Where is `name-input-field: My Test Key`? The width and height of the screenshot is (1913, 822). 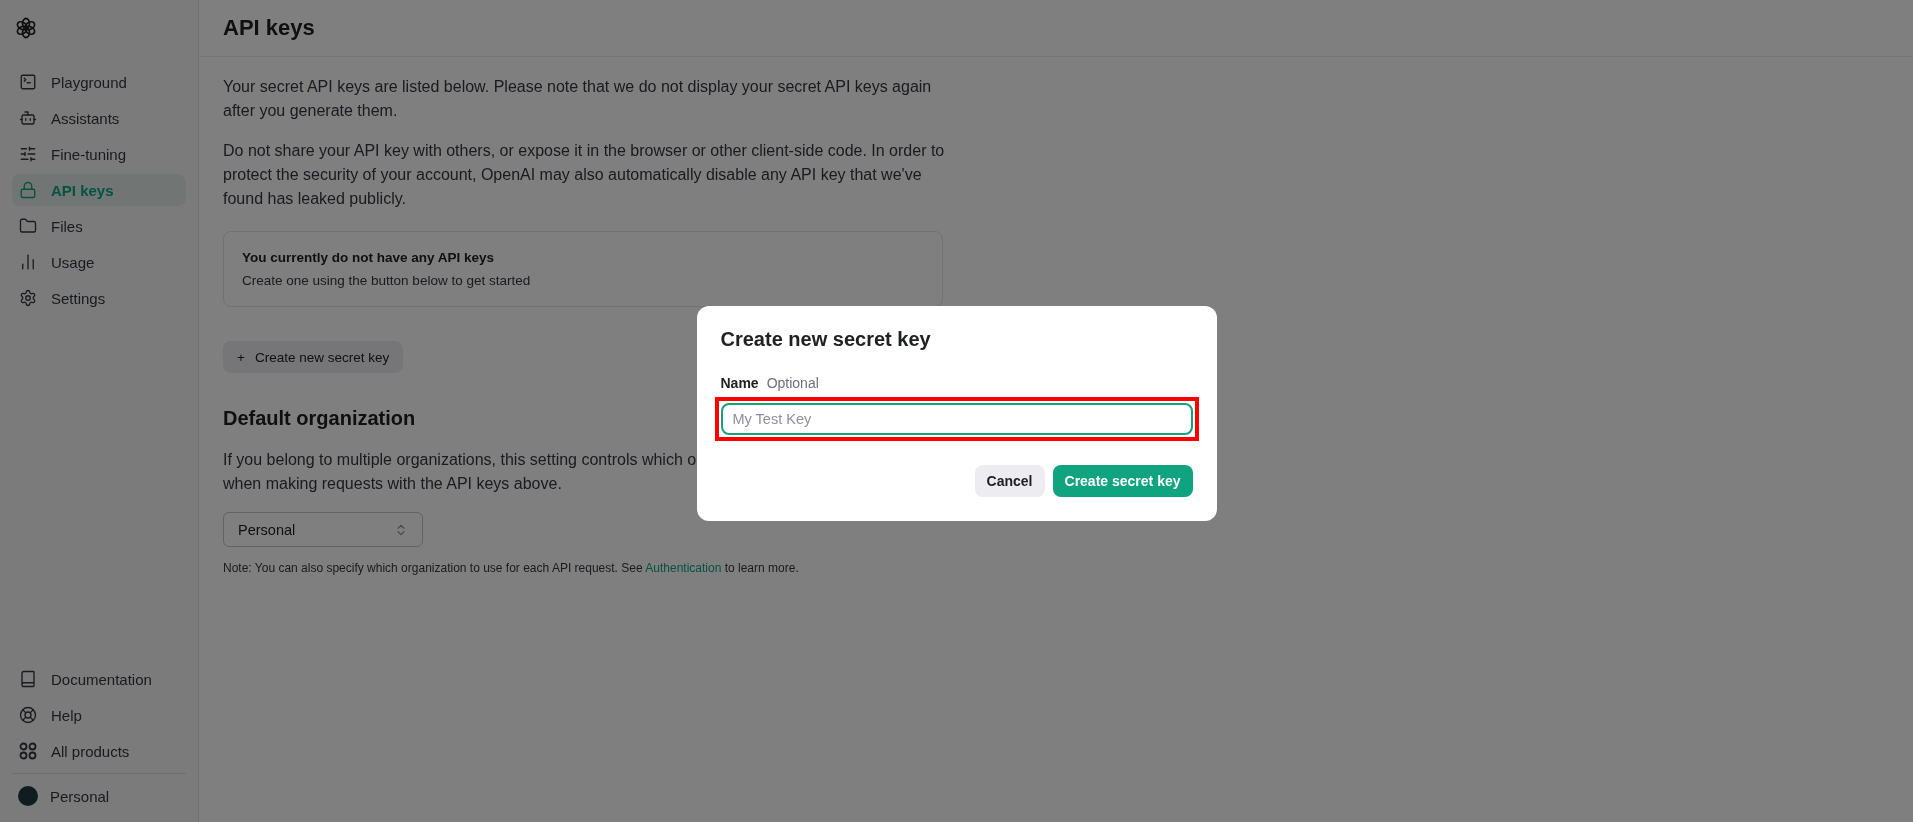
name-input-field: My Test Key is located at coordinates (956, 418).